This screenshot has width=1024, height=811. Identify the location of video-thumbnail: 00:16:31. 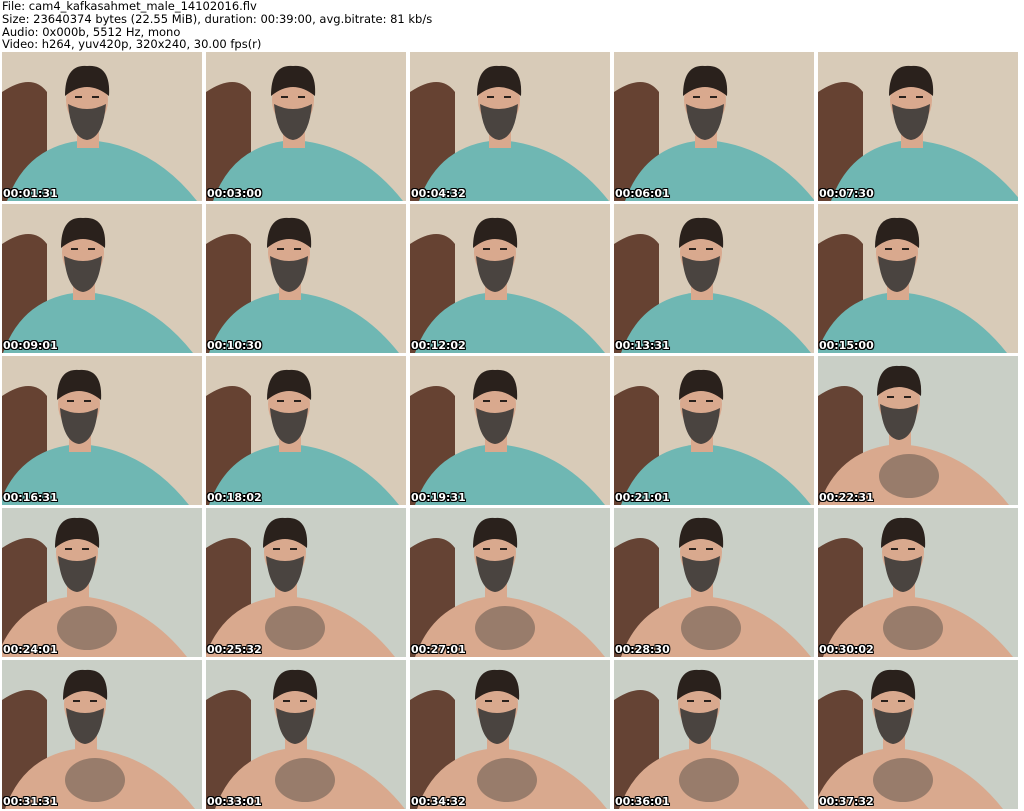
(102, 430).